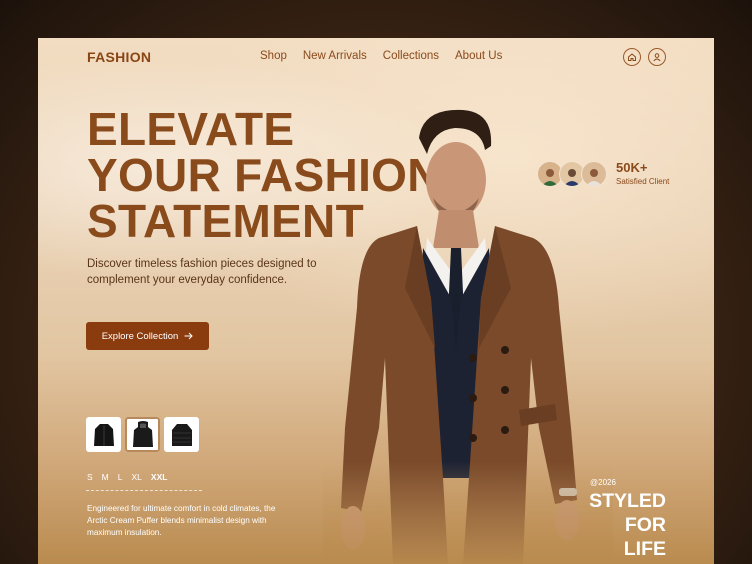  Describe the element at coordinates (381, 56) in the screenshot. I see `nav-menu: Shop New Arrivals Collections About Us` at that location.